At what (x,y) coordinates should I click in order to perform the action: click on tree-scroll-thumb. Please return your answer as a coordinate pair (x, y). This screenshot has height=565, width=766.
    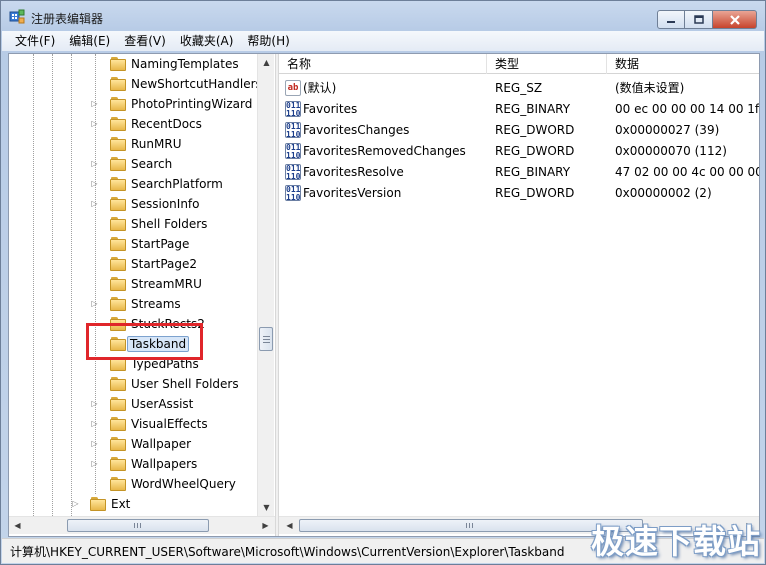
    Looking at the image, I should click on (266, 339).